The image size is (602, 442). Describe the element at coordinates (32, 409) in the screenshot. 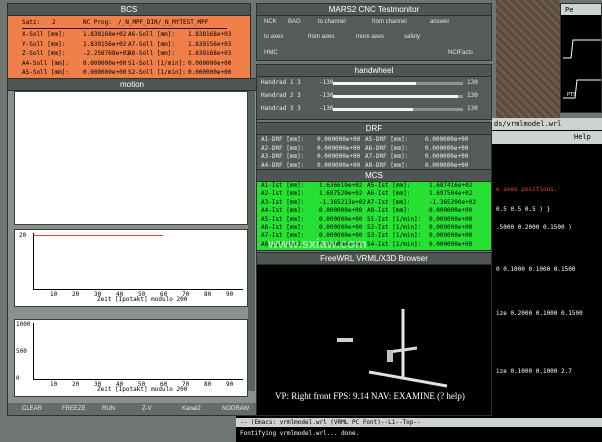

I see `motion-button-clear: CLEAR` at that location.